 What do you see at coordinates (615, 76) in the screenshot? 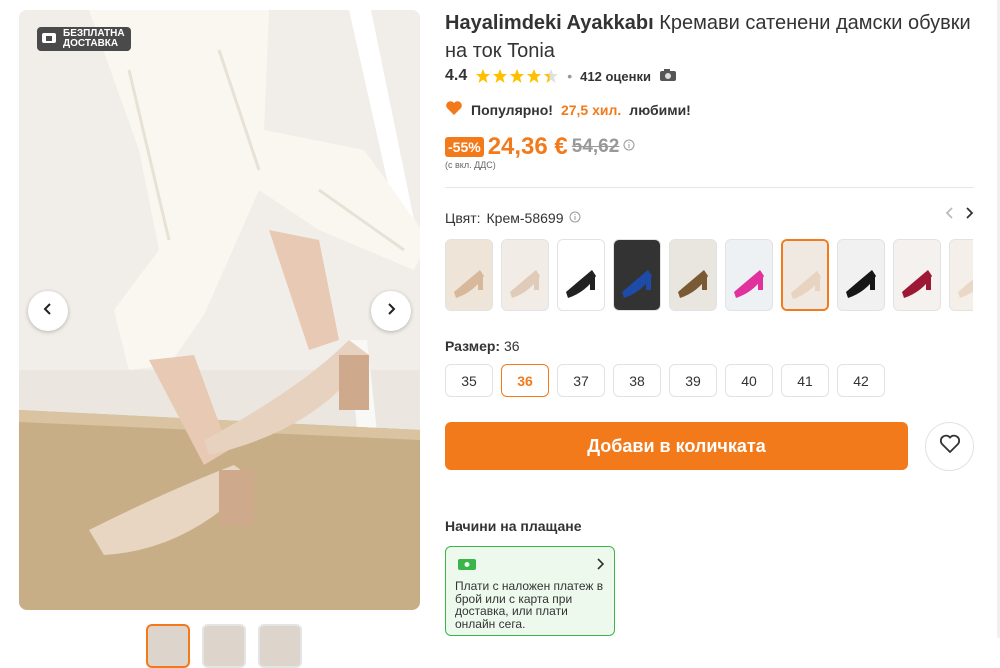
I see `rating-count-link: 412 оценки` at bounding box center [615, 76].